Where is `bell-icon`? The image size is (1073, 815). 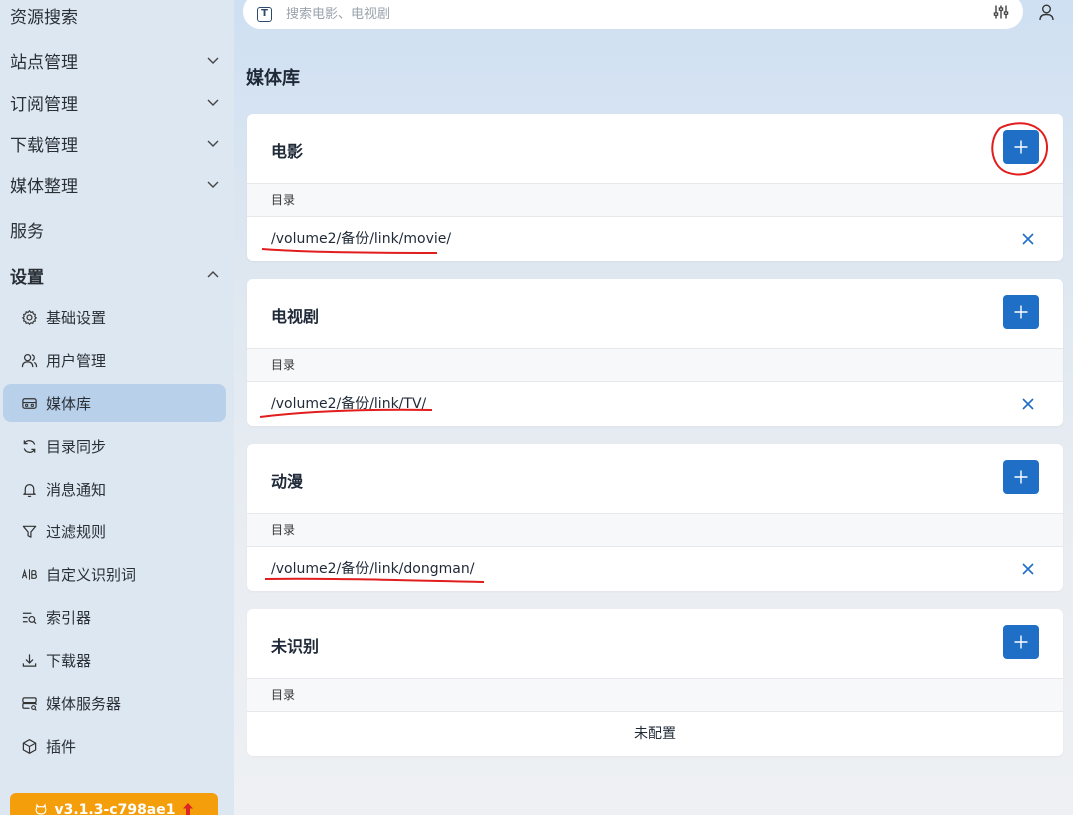
bell-icon is located at coordinates (29, 489).